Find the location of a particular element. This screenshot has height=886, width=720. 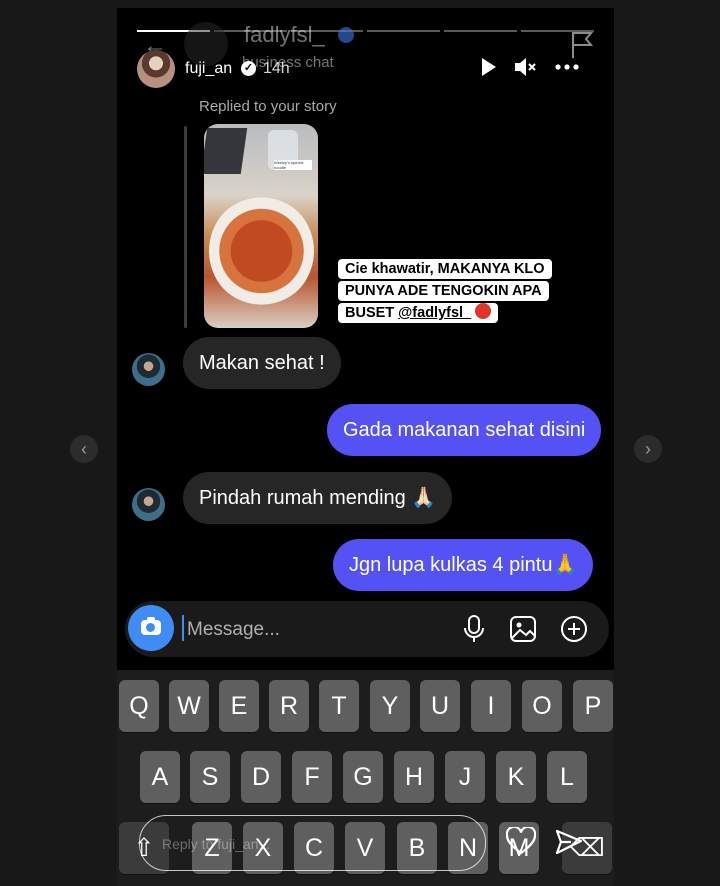

previous-story-arrow: ‹ is located at coordinates (84, 449).